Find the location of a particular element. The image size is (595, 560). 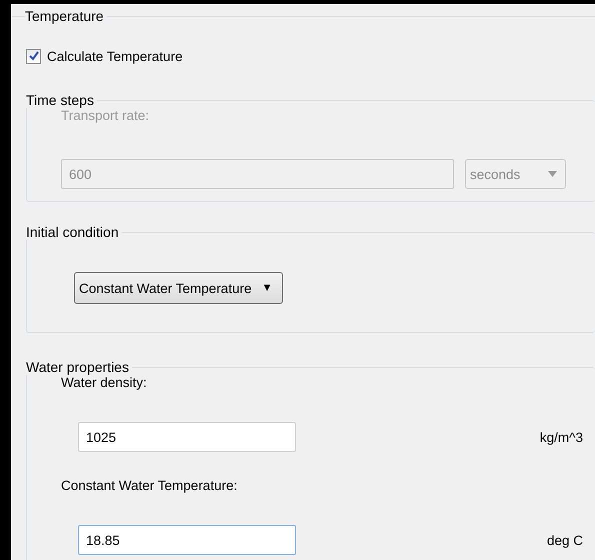

field-label: Water density: is located at coordinates (104, 382).